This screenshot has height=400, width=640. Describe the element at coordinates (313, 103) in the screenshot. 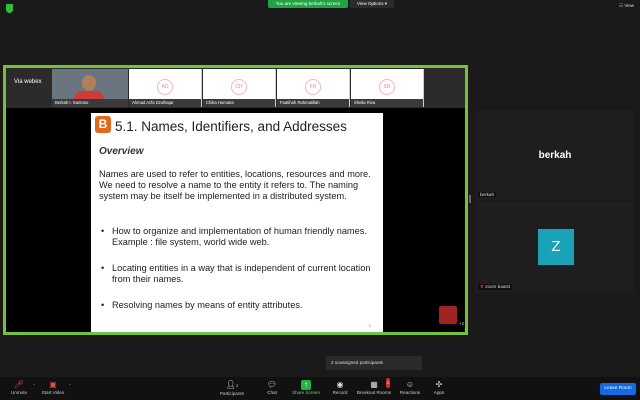

I see `thumbnail-name: Faatihah Rahmatillah` at that location.